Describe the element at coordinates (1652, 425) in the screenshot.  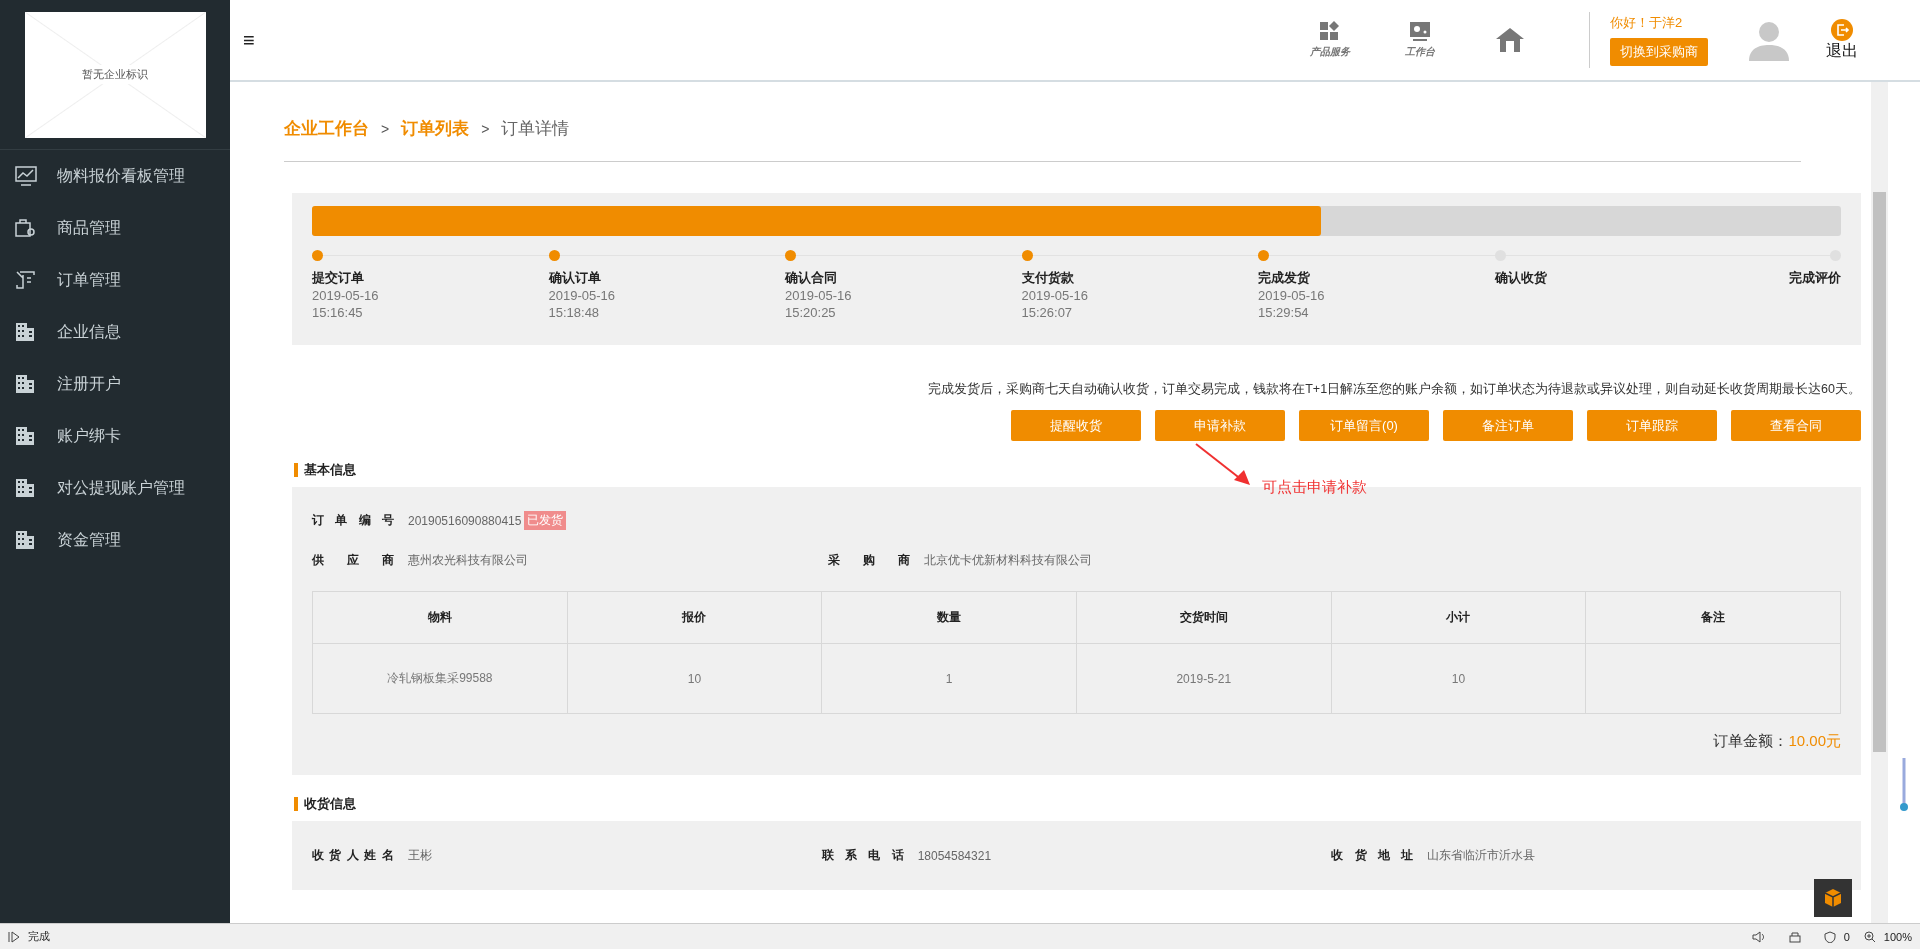
I see `action-button: 订单跟踪` at that location.